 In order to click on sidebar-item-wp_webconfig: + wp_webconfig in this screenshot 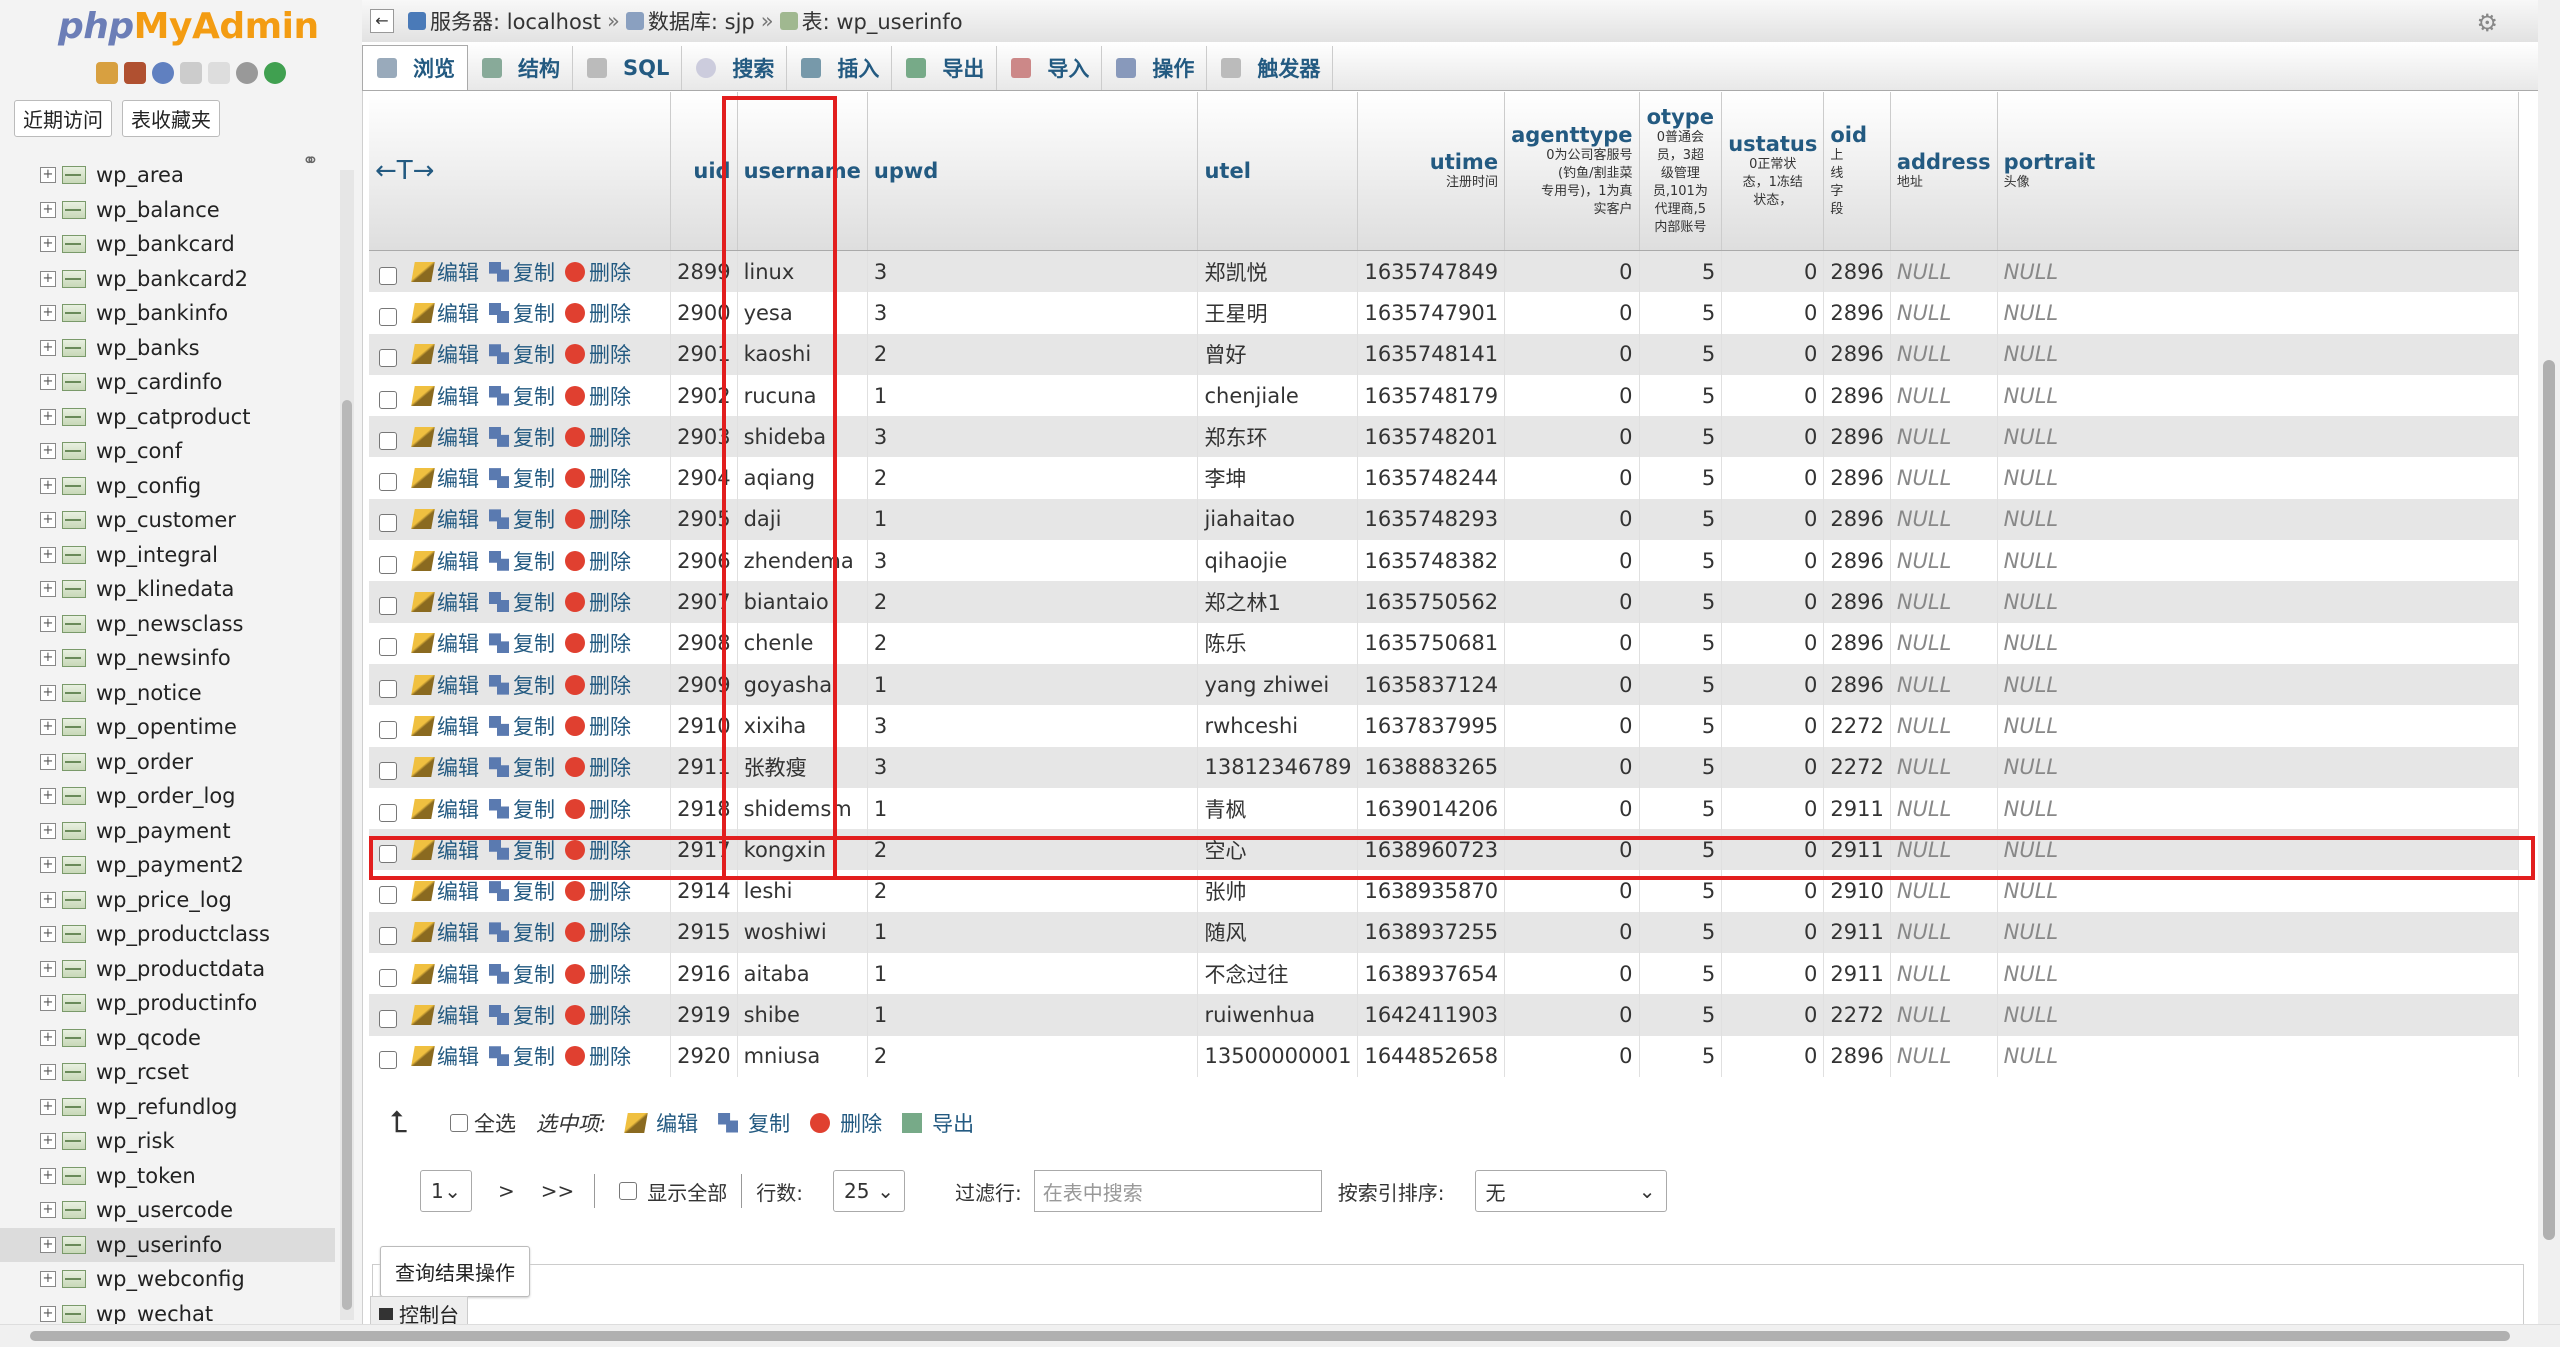, I will do `click(167, 1279)`.